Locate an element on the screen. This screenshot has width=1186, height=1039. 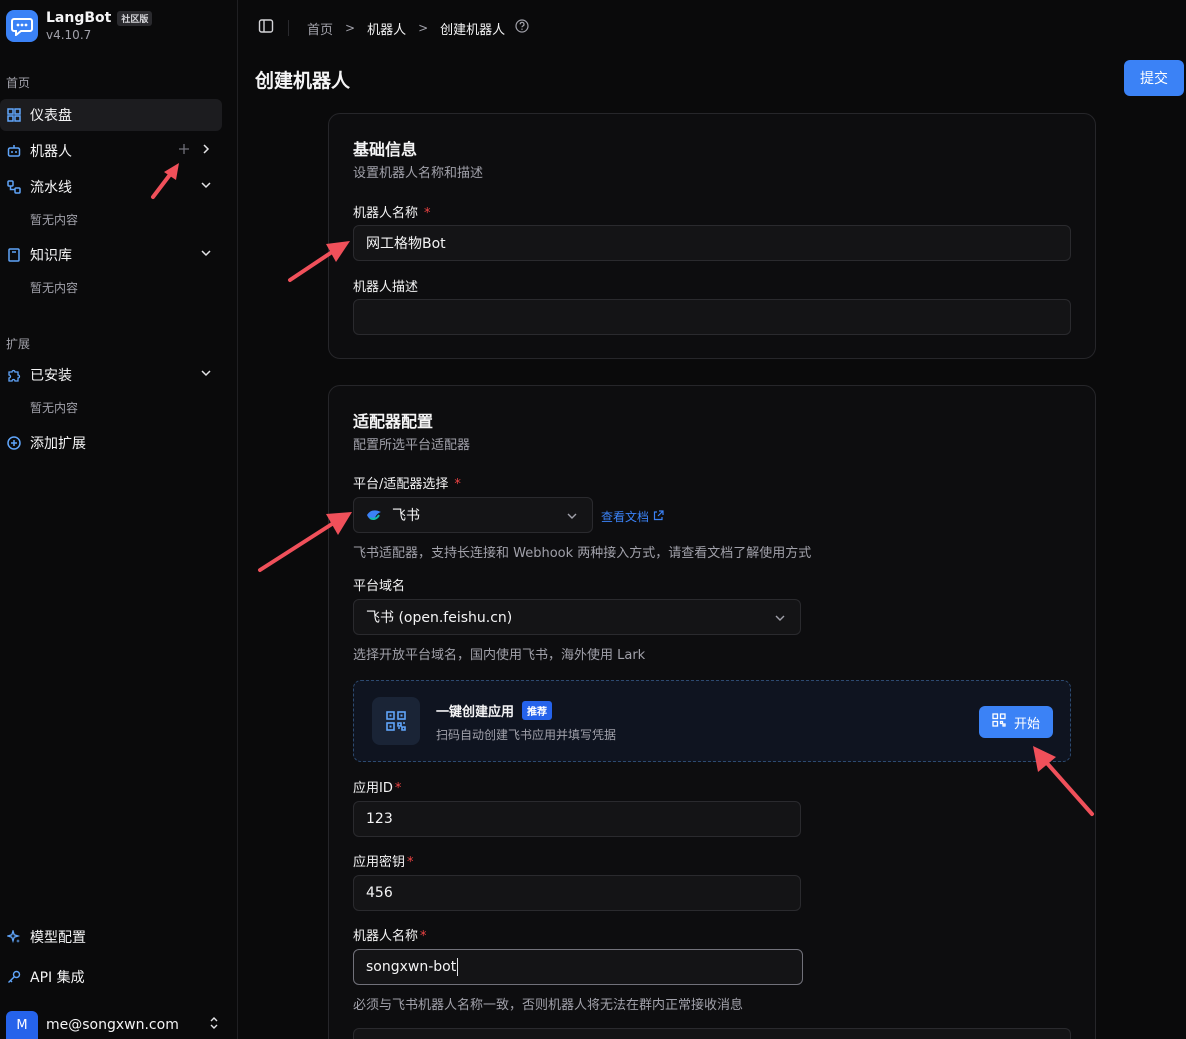
recommended-badge: 推荐 is located at coordinates (537, 710).